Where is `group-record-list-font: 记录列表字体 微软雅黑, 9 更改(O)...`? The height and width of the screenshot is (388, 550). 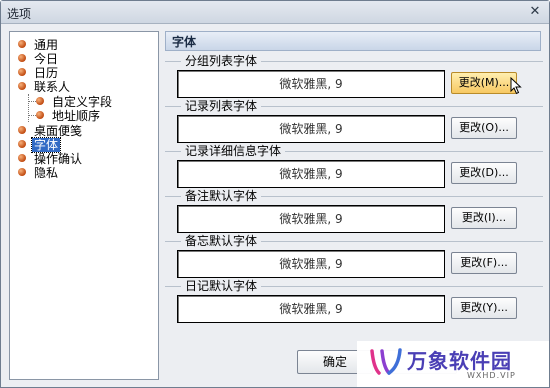 group-record-list-font: 记录列表字体 微软雅黑, 9 更改(O)... is located at coordinates (354, 121).